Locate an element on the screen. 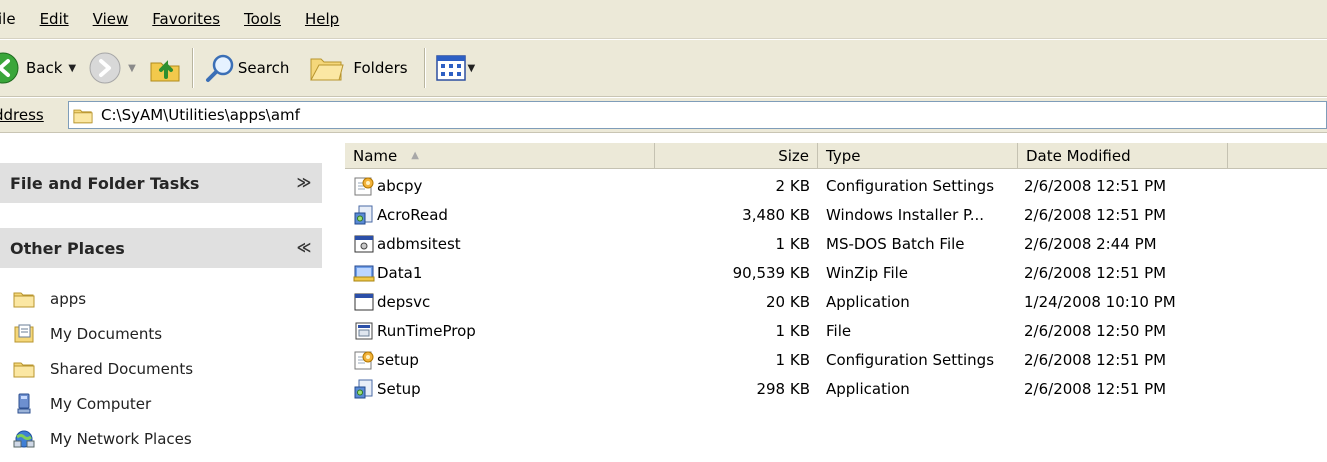 Image resolution: width=1327 pixels, height=462 pixels. place-my-network-places: My Network Places is located at coordinates (102, 438).